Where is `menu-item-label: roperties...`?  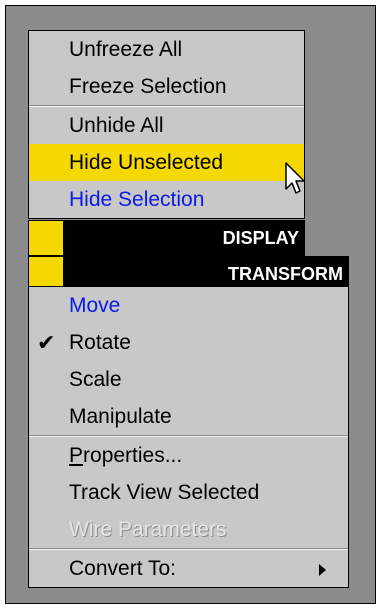 menu-item-label: roperties... is located at coordinates (133, 455).